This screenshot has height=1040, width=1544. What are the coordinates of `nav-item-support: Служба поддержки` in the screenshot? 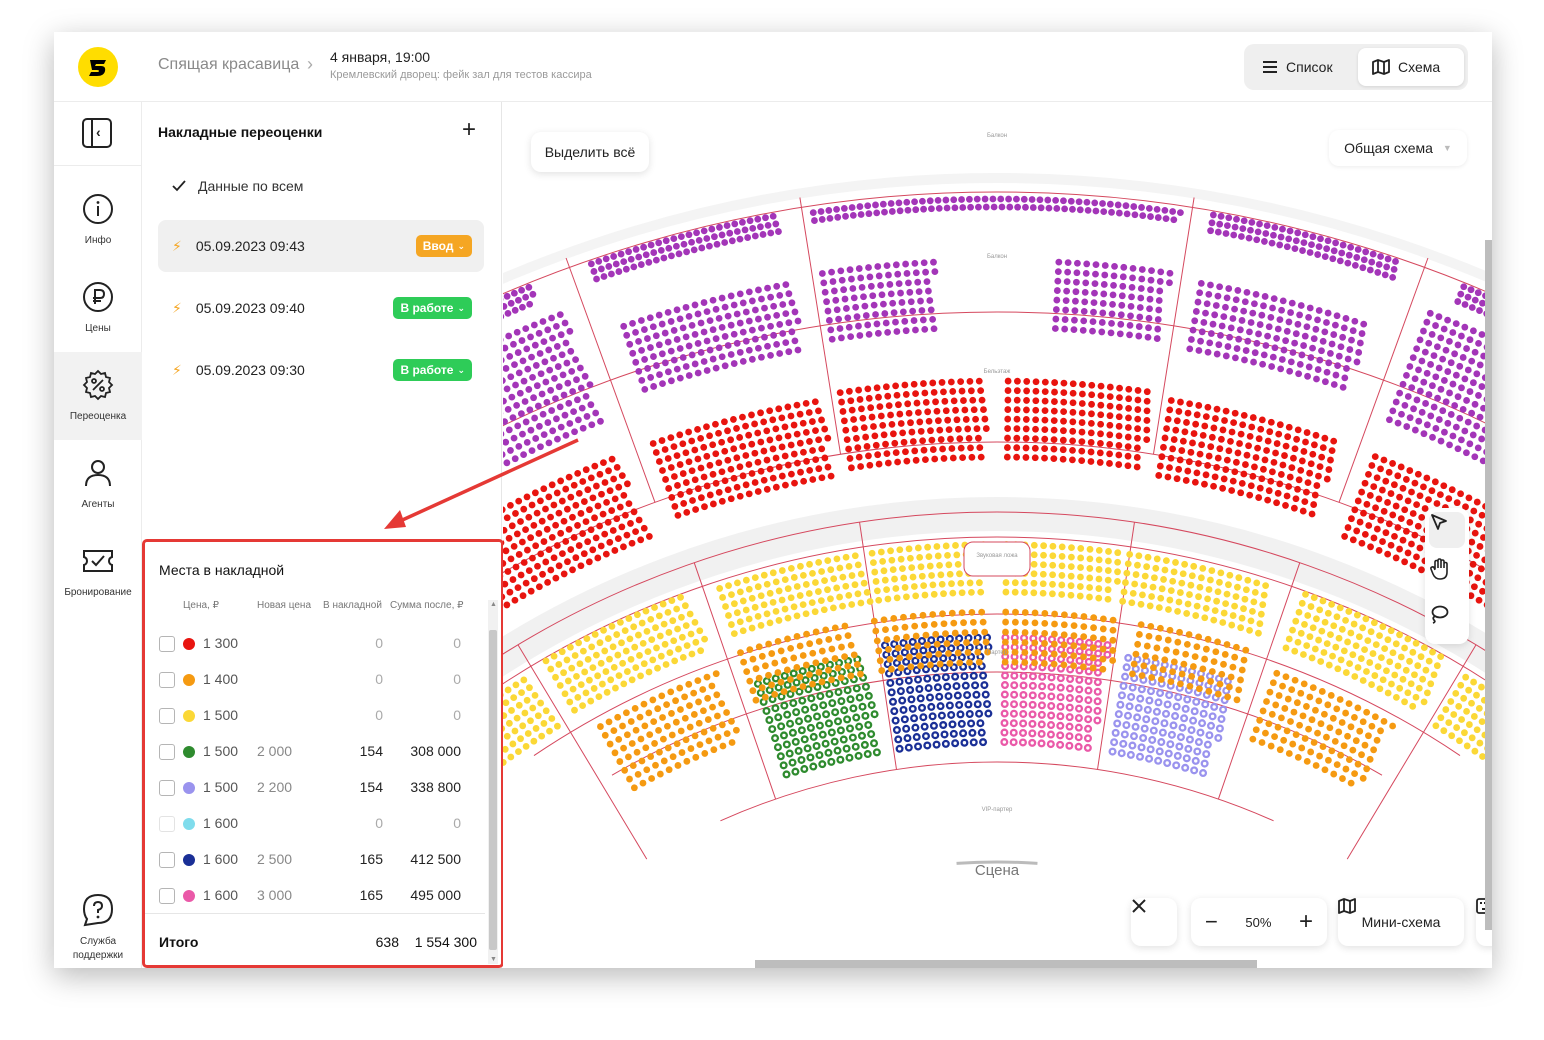 It's located at (98, 928).